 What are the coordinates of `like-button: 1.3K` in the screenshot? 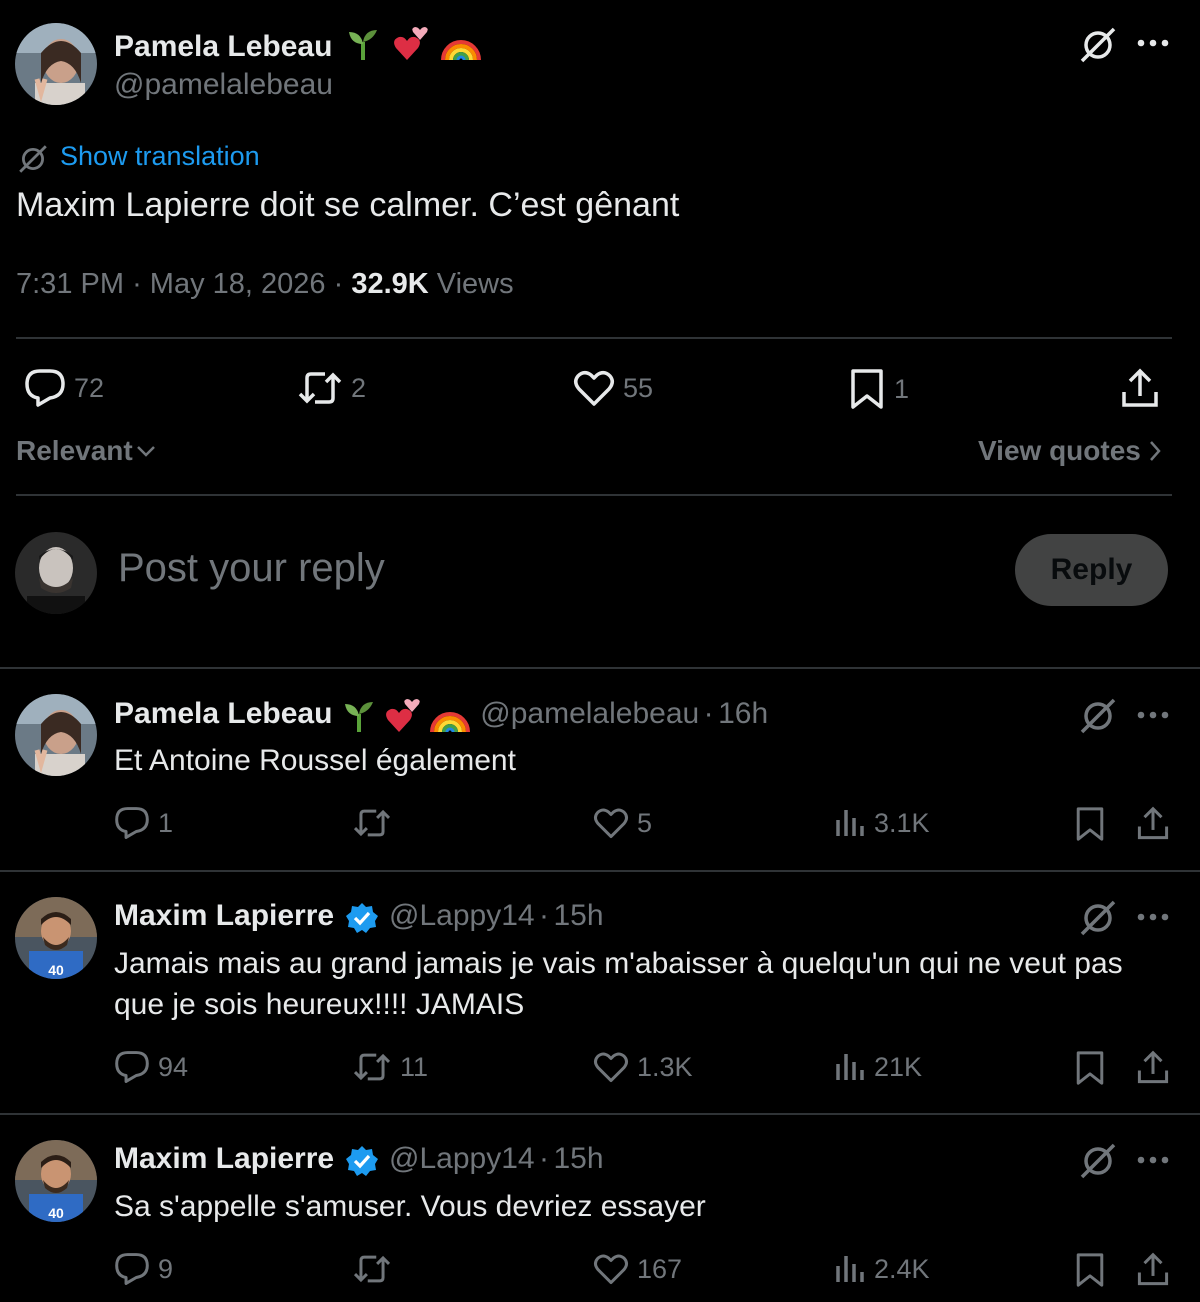 It's located at (643, 1067).